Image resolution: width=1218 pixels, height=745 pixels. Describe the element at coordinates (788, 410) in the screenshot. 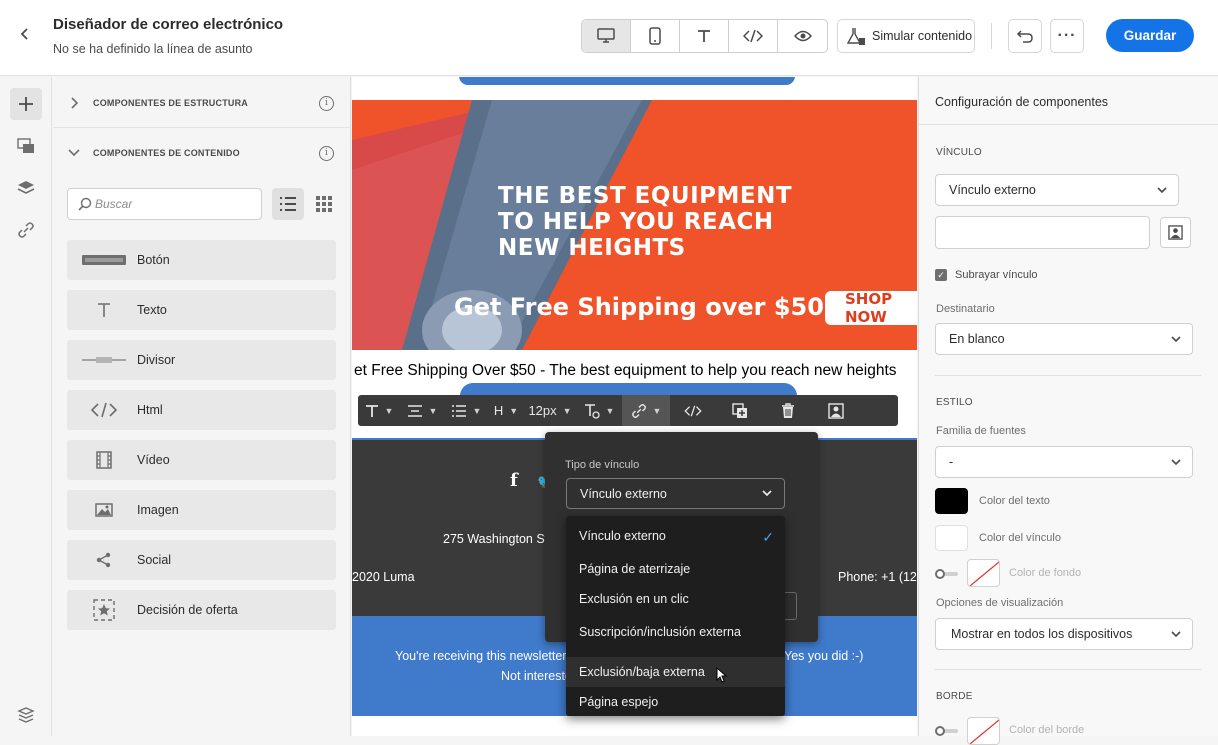

I see `delete-button` at that location.